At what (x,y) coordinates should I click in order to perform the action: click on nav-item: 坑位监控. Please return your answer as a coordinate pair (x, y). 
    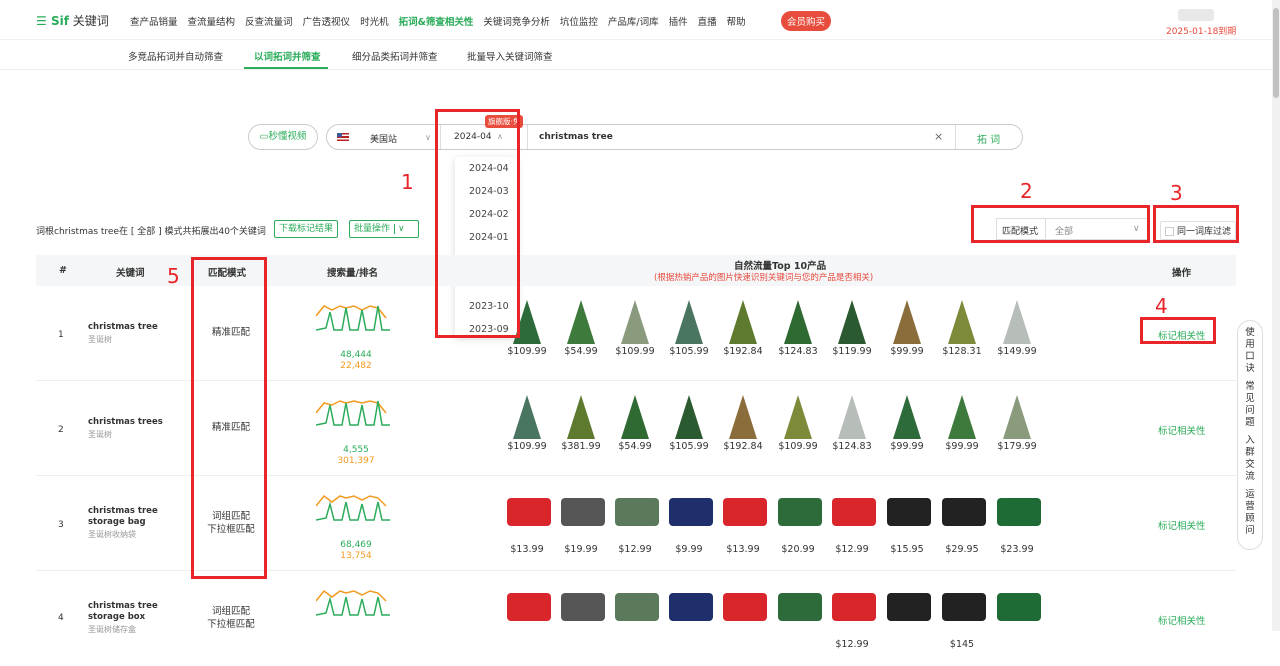
    Looking at the image, I should click on (579, 21).